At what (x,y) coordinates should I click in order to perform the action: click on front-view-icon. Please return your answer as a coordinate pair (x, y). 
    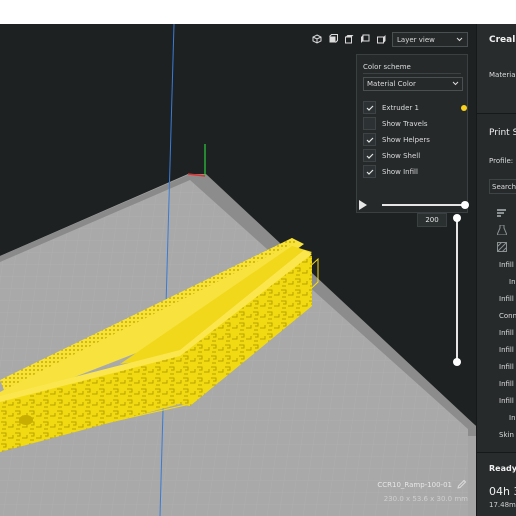
    Looking at the image, I should click on (332, 38).